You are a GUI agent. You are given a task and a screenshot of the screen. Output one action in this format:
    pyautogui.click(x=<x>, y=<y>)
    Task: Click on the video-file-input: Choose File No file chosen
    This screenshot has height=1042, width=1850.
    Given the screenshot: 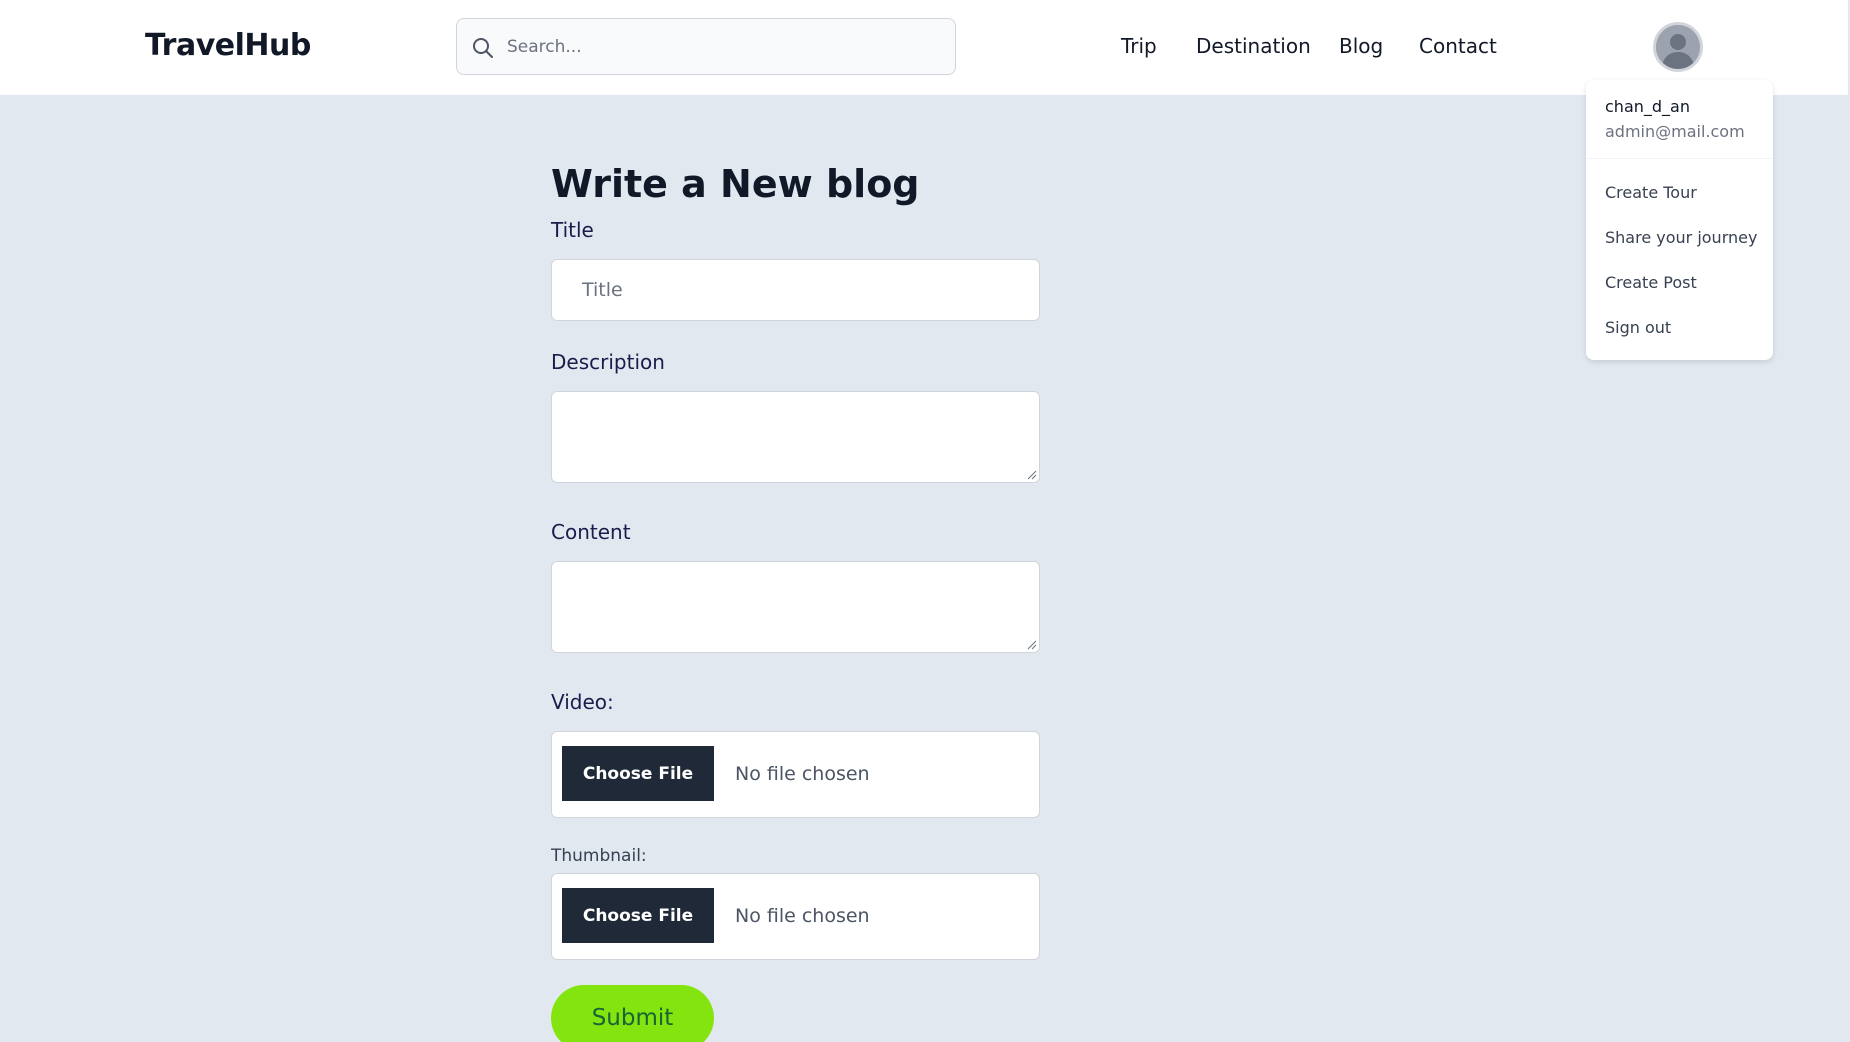 What is the action you would take?
    pyautogui.click(x=795, y=774)
    